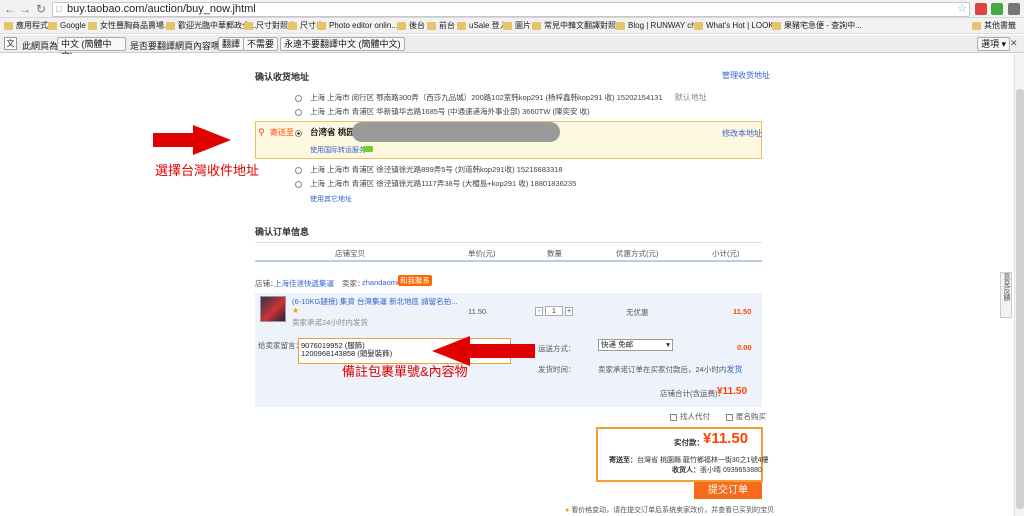 The height and width of the screenshot is (516, 1024). I want to click on reload-icon: ↻, so click(41, 9).